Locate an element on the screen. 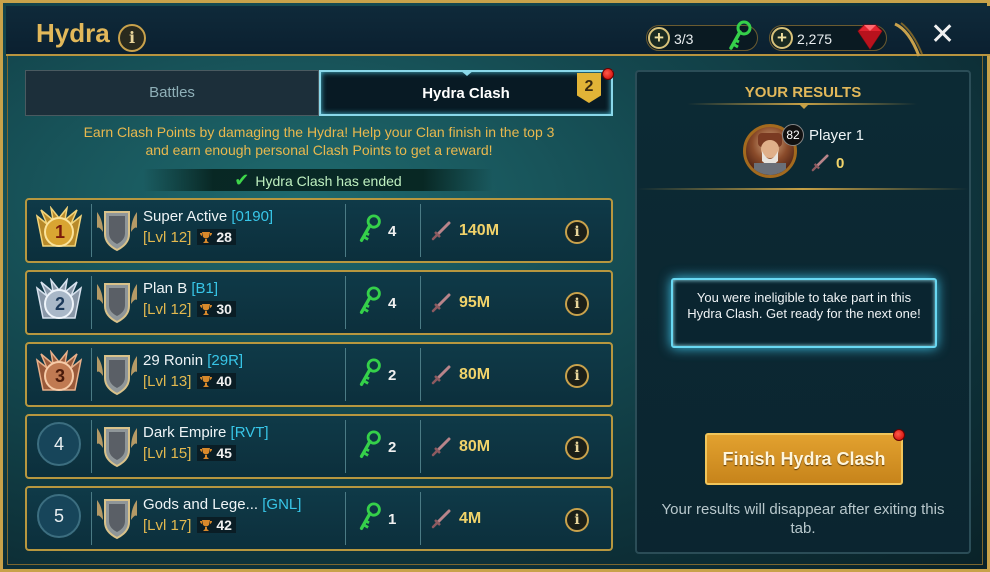 The height and width of the screenshot is (572, 990). clan-level: [Lvl 12] 30 is located at coordinates (189, 309).